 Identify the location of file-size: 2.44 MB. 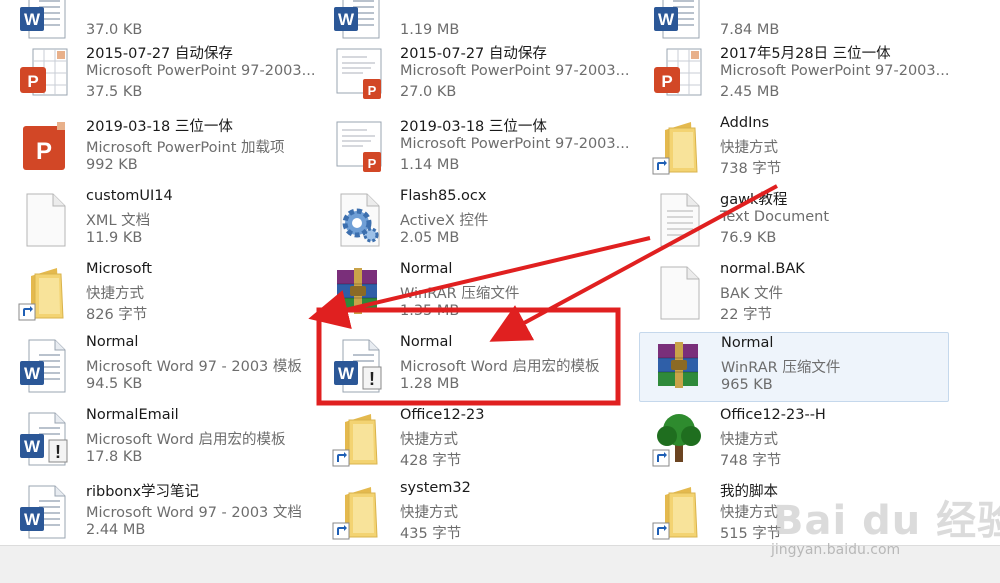
(116, 530).